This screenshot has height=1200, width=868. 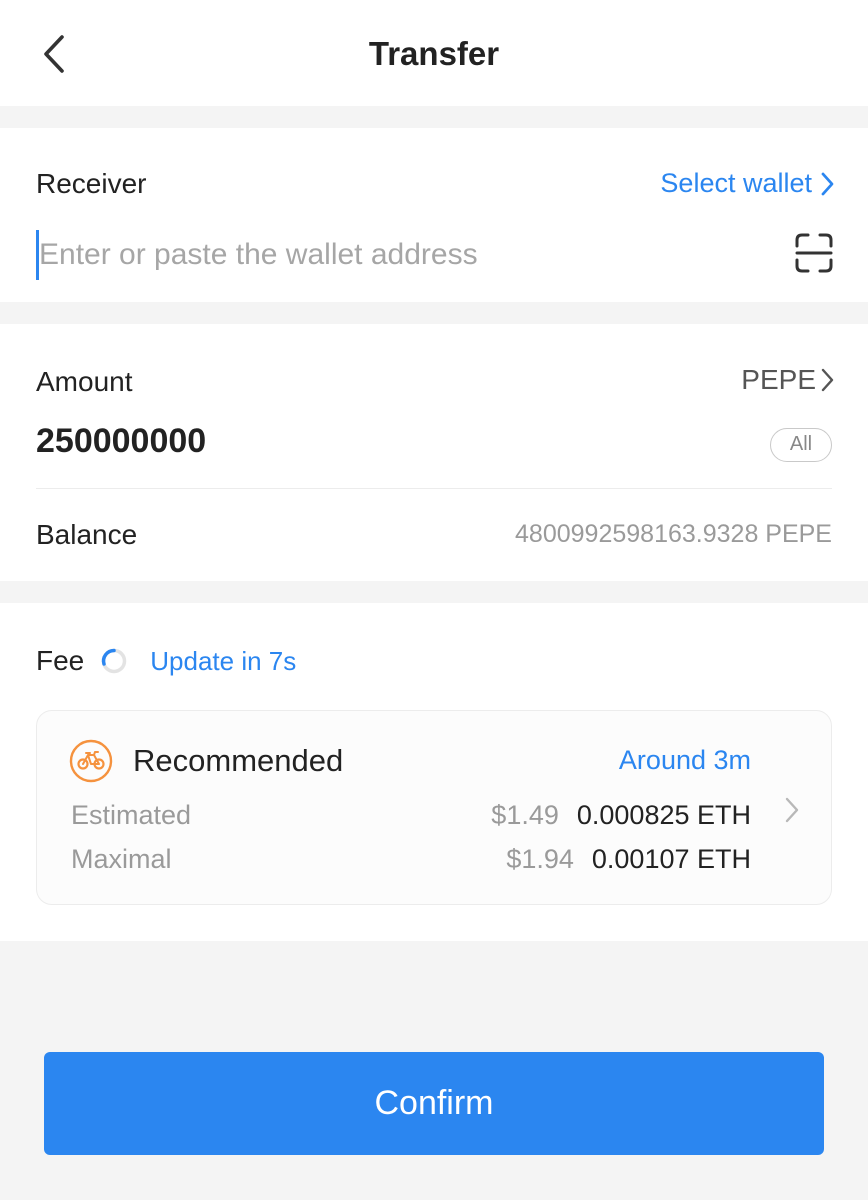 I want to click on fee-tier-name: Recommended, so click(x=238, y=760).